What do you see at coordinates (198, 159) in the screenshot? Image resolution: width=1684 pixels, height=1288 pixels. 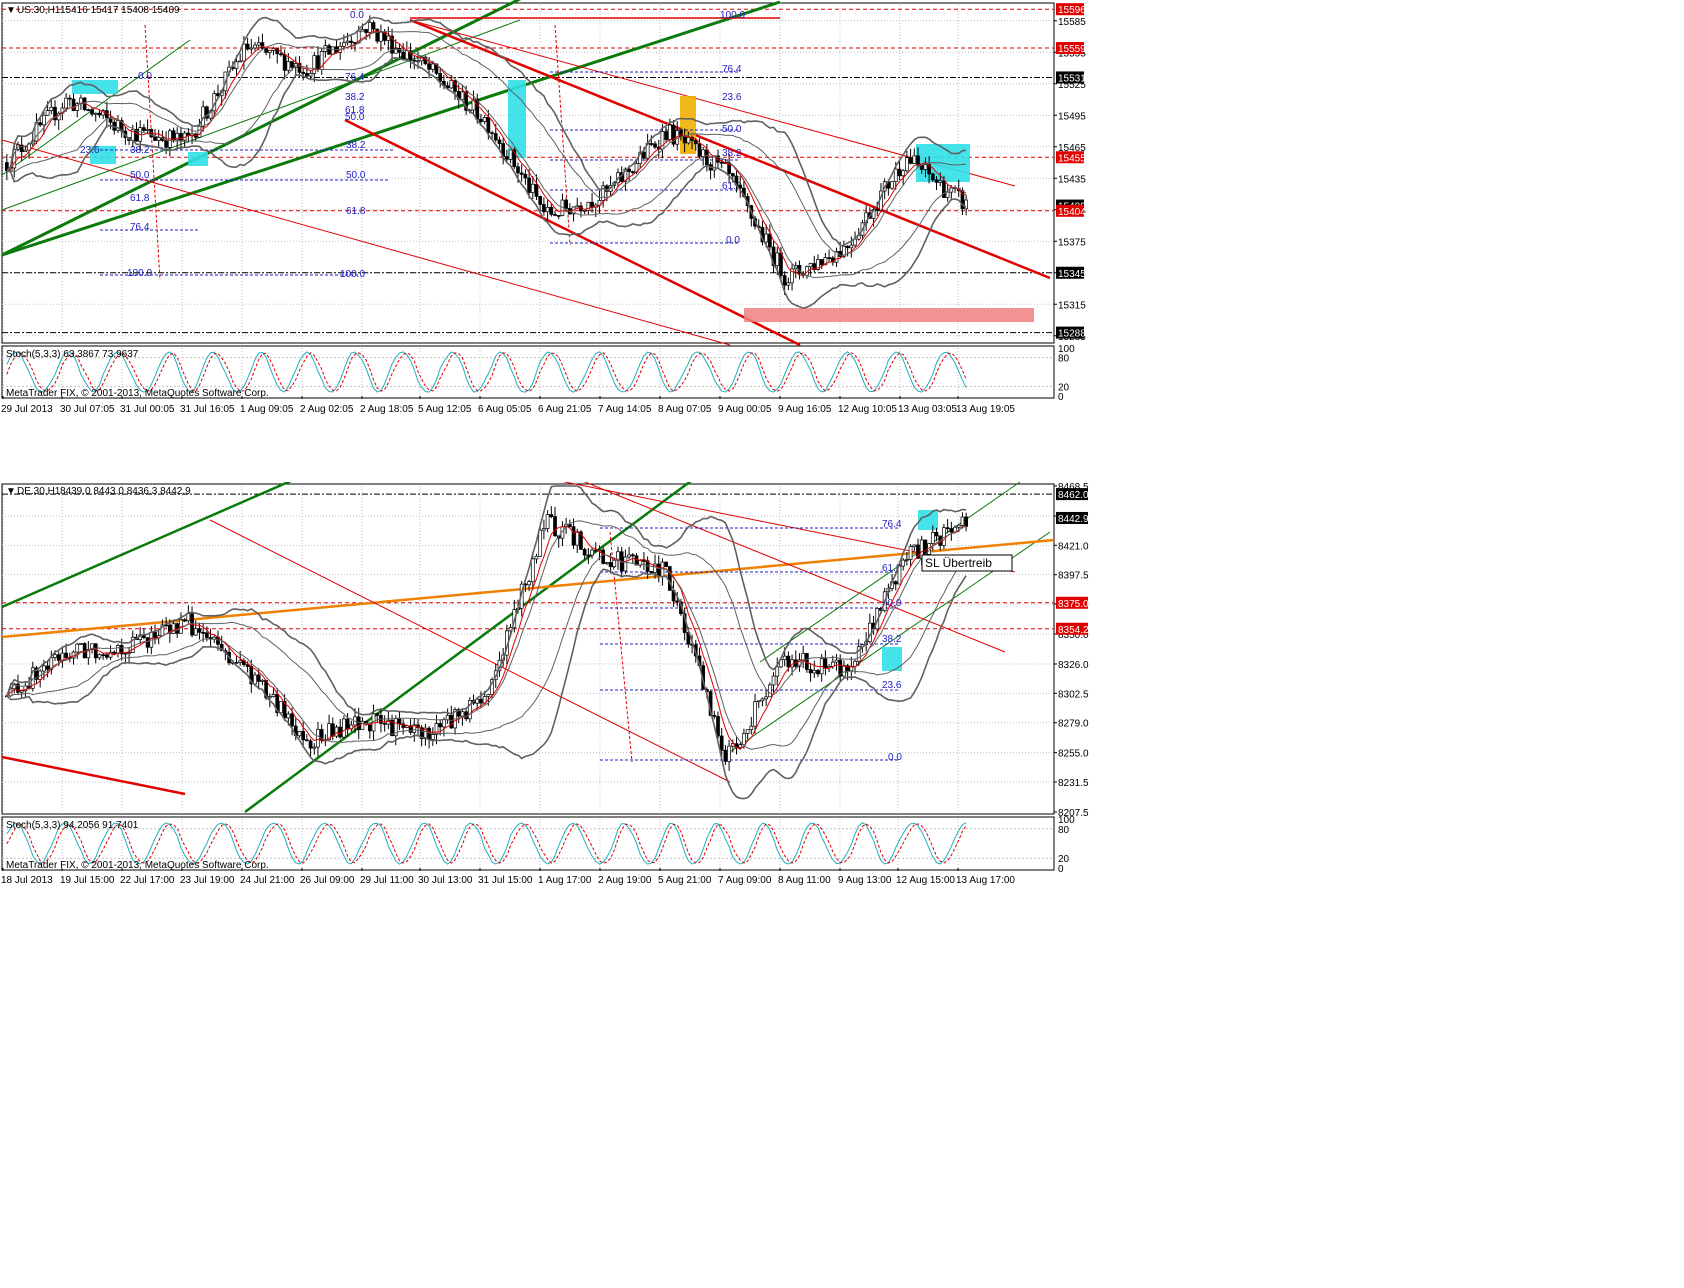 I see `us30-cyan-zone` at bounding box center [198, 159].